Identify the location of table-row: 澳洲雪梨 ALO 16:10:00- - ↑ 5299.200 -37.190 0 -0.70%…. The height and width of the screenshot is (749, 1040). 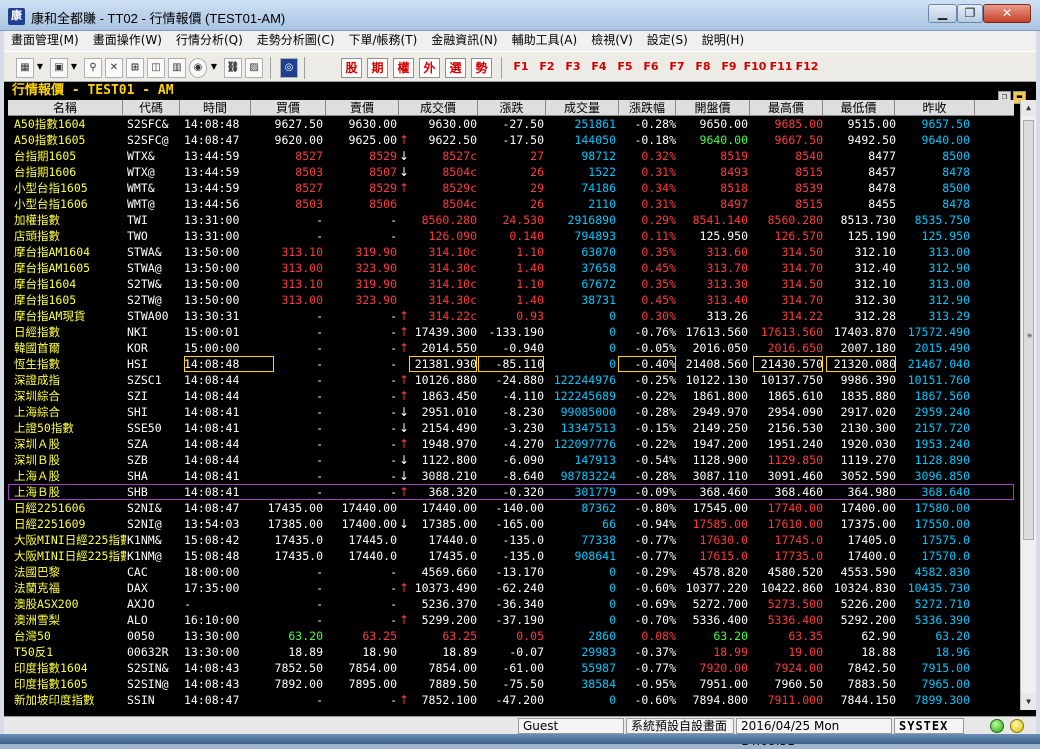
(511, 620).